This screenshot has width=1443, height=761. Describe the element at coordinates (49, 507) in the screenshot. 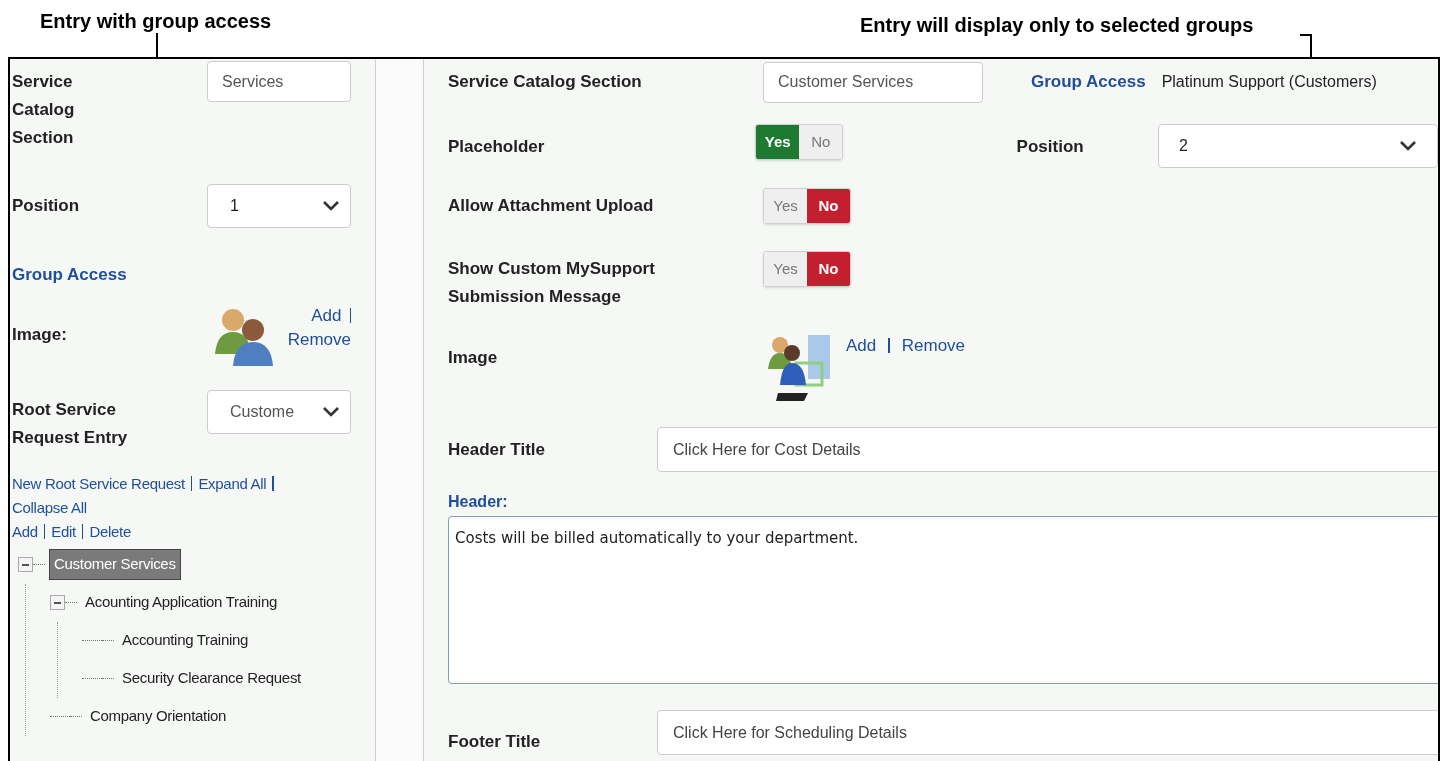

I see `link: Collapse All` at that location.